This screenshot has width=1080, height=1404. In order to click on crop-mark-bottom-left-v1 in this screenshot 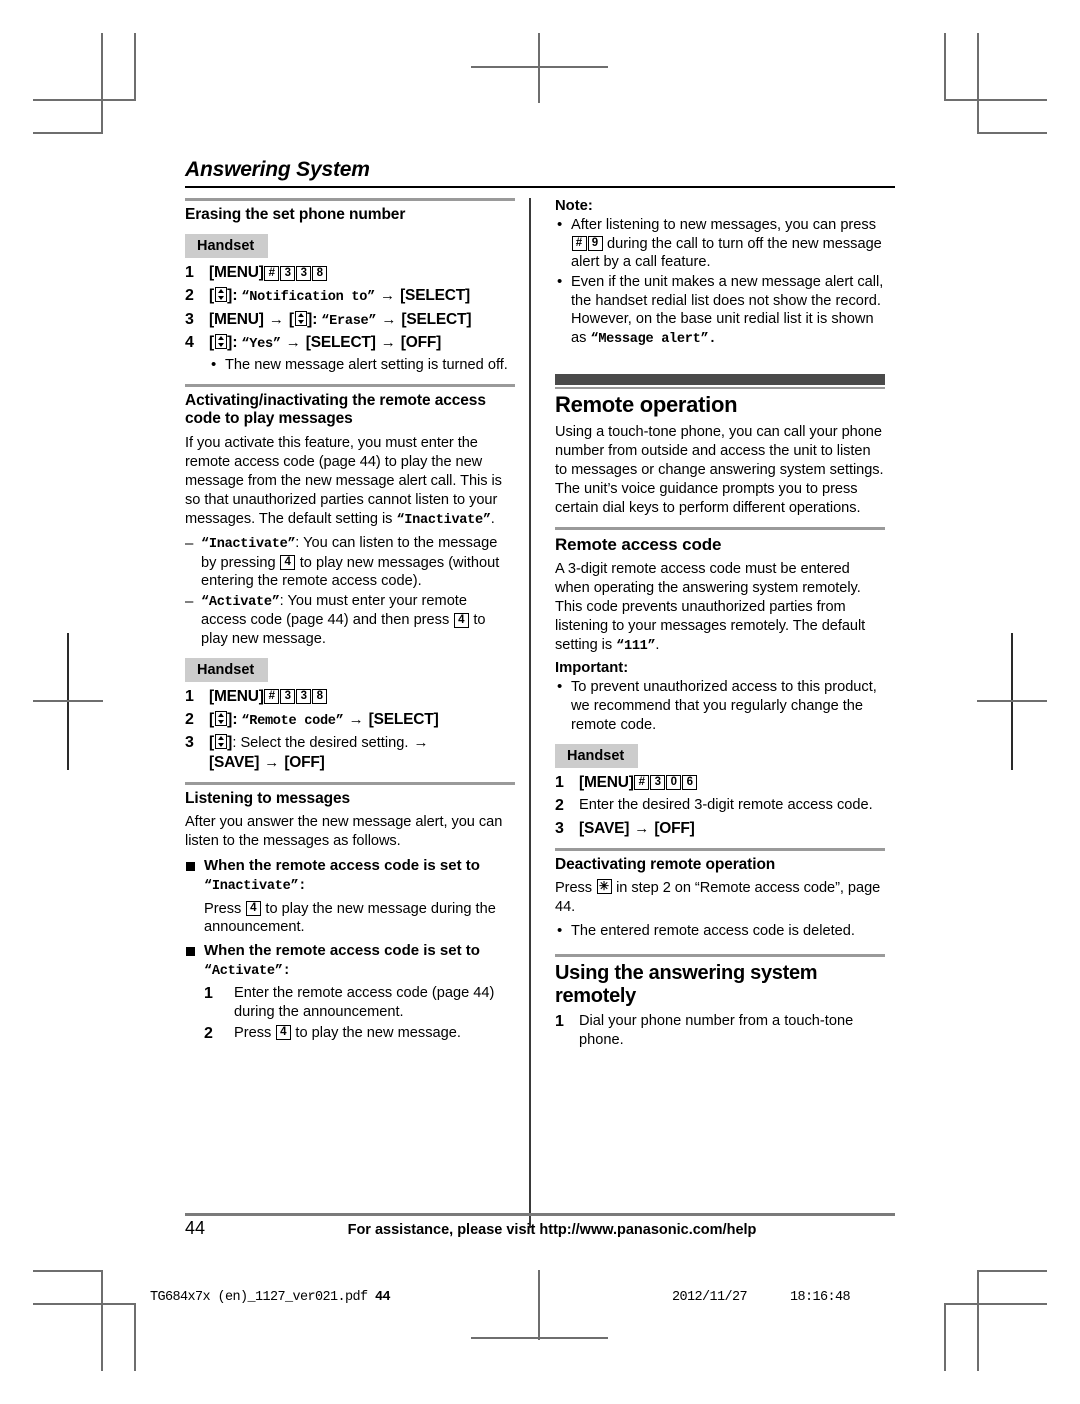, I will do `click(102, 1320)`.